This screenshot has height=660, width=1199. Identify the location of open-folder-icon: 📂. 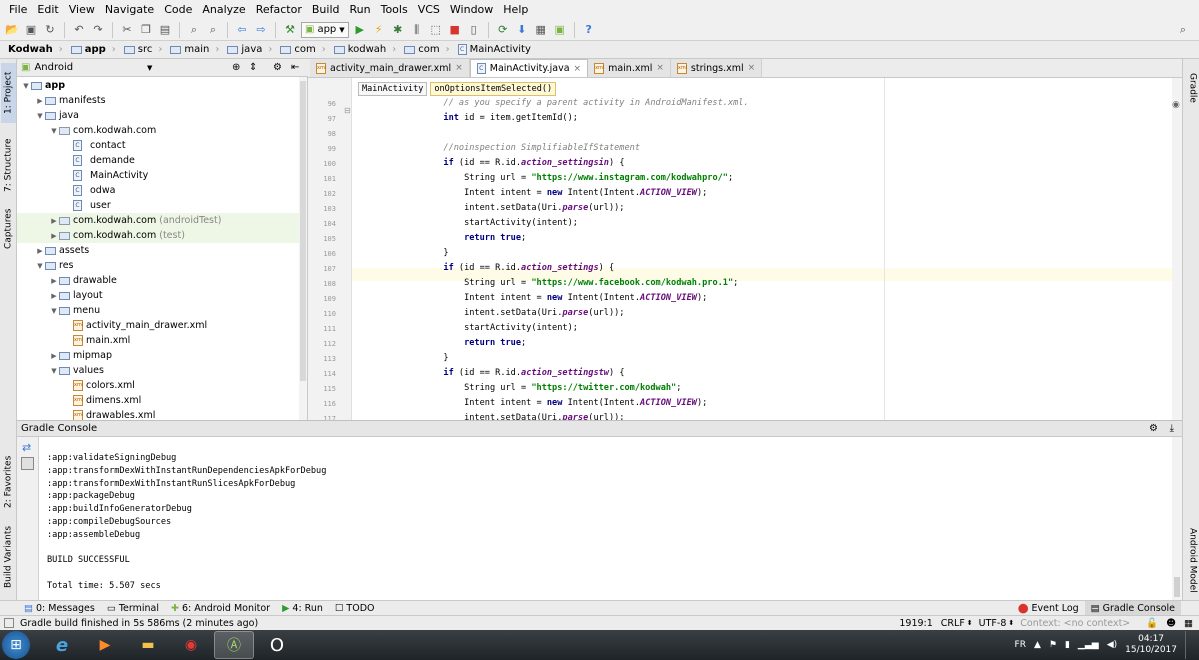
(12, 30).